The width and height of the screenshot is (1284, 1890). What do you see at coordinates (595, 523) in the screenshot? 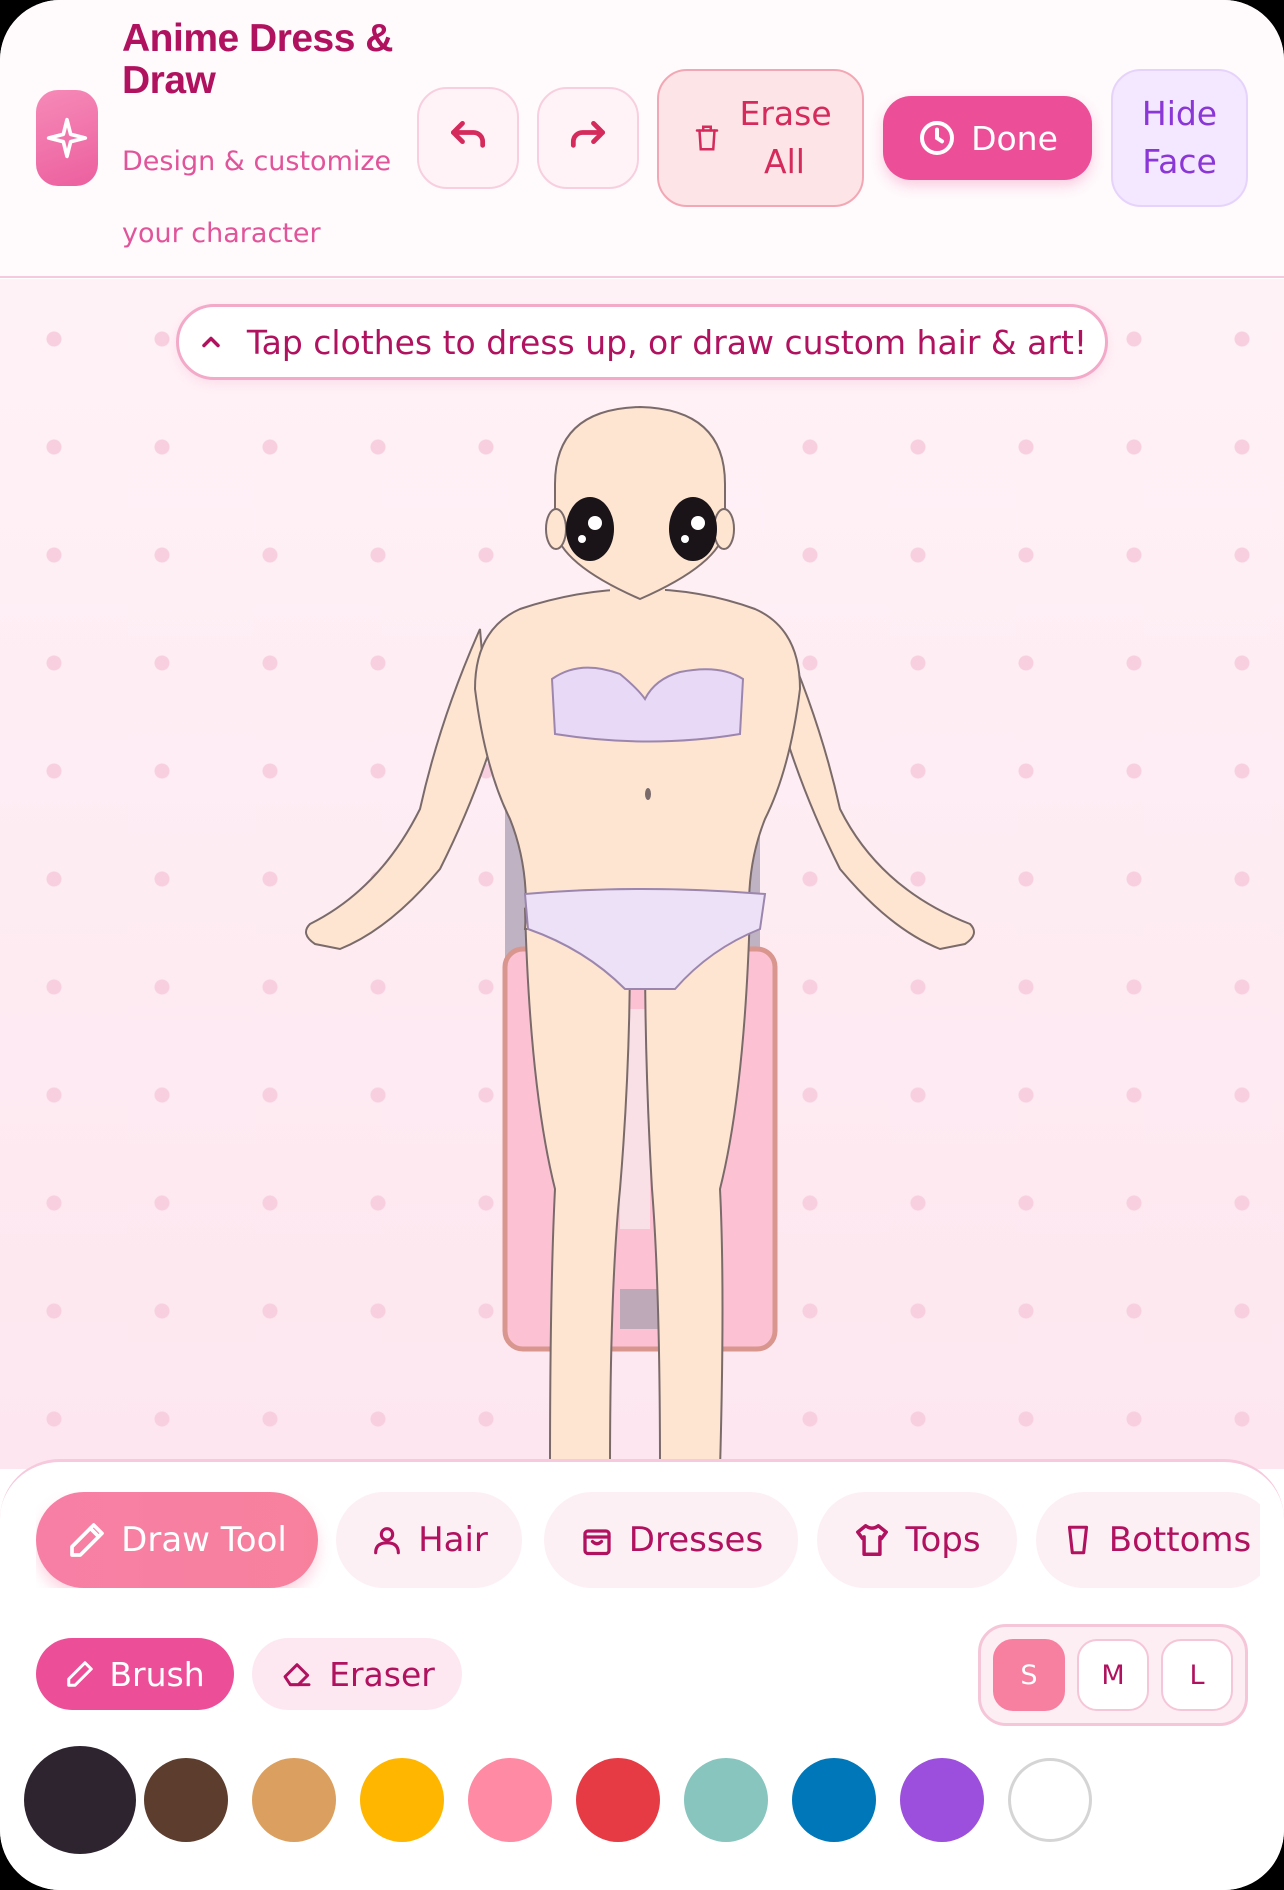
I see `eye-left-highlight` at bounding box center [595, 523].